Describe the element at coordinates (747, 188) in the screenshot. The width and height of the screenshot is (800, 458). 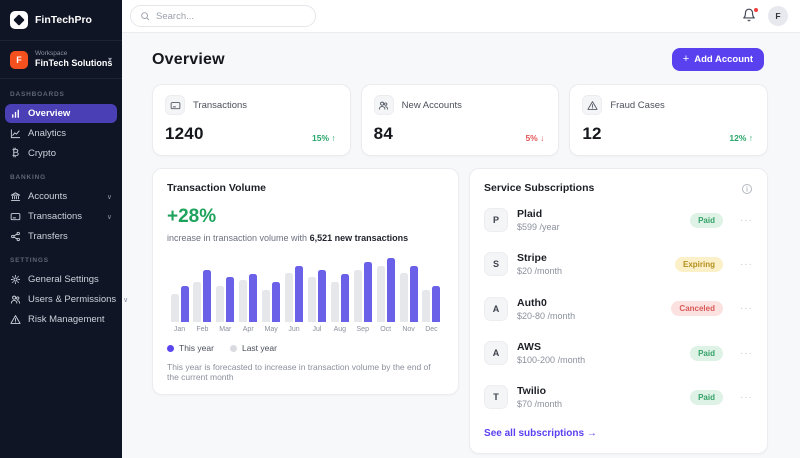
I see `info-icon` at that location.